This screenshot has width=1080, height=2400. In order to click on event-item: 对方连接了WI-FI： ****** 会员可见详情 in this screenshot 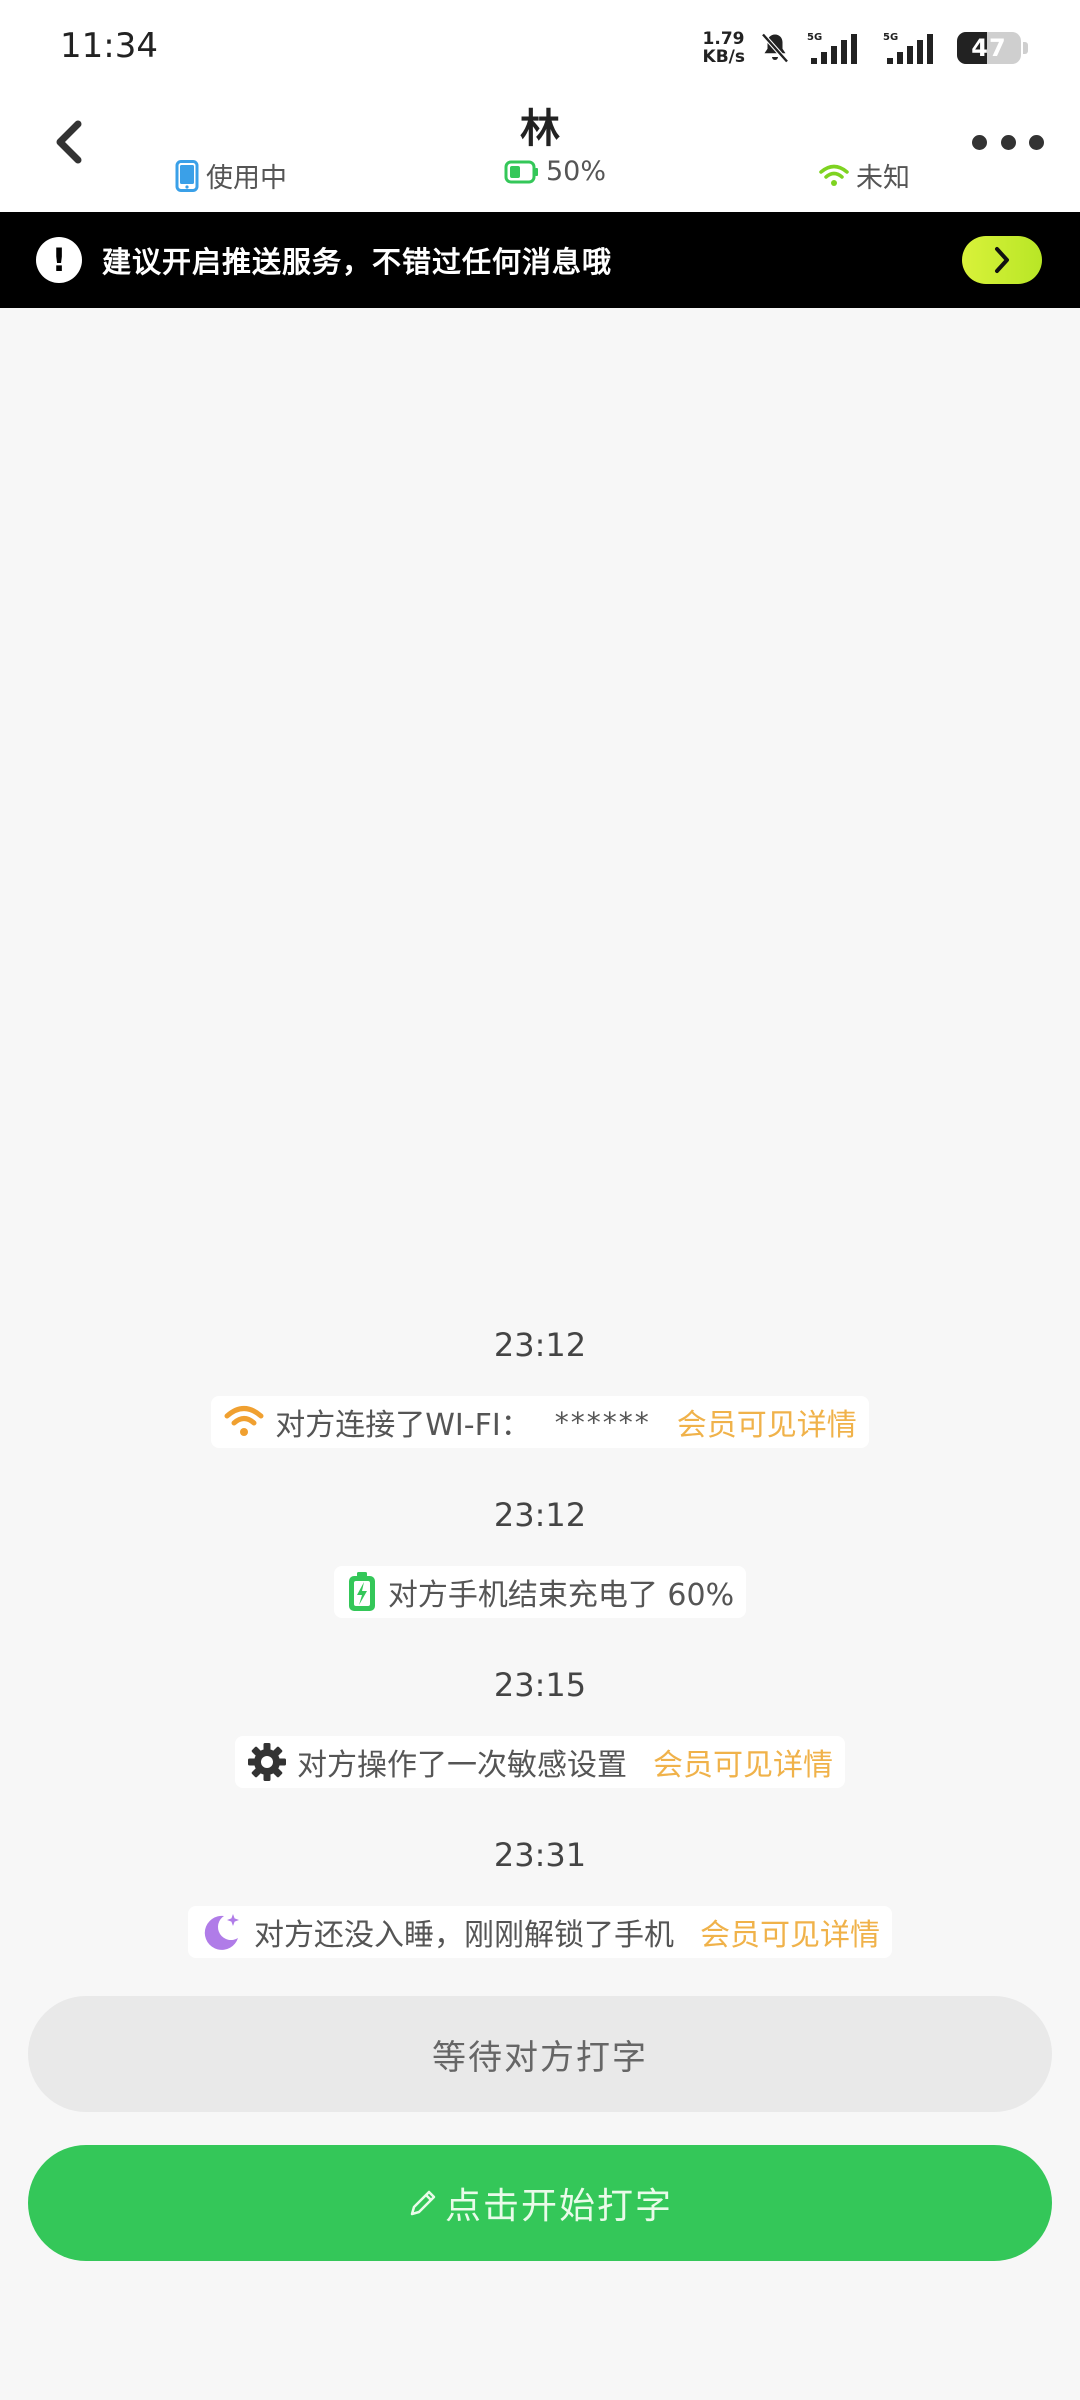, I will do `click(540, 1422)`.